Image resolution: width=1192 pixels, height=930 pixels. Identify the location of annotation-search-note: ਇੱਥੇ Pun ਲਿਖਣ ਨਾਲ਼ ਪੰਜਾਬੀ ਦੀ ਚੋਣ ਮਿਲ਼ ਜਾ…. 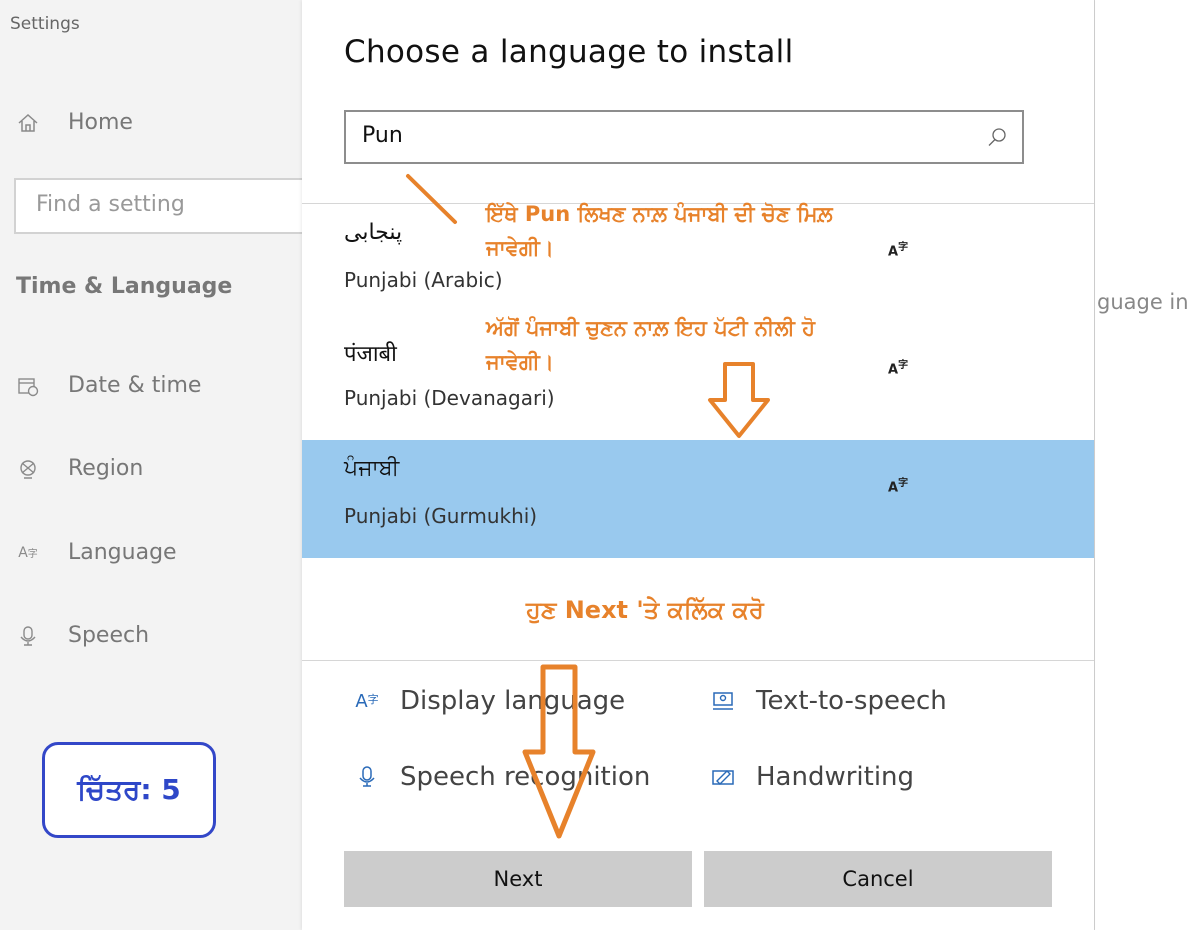
(659, 231).